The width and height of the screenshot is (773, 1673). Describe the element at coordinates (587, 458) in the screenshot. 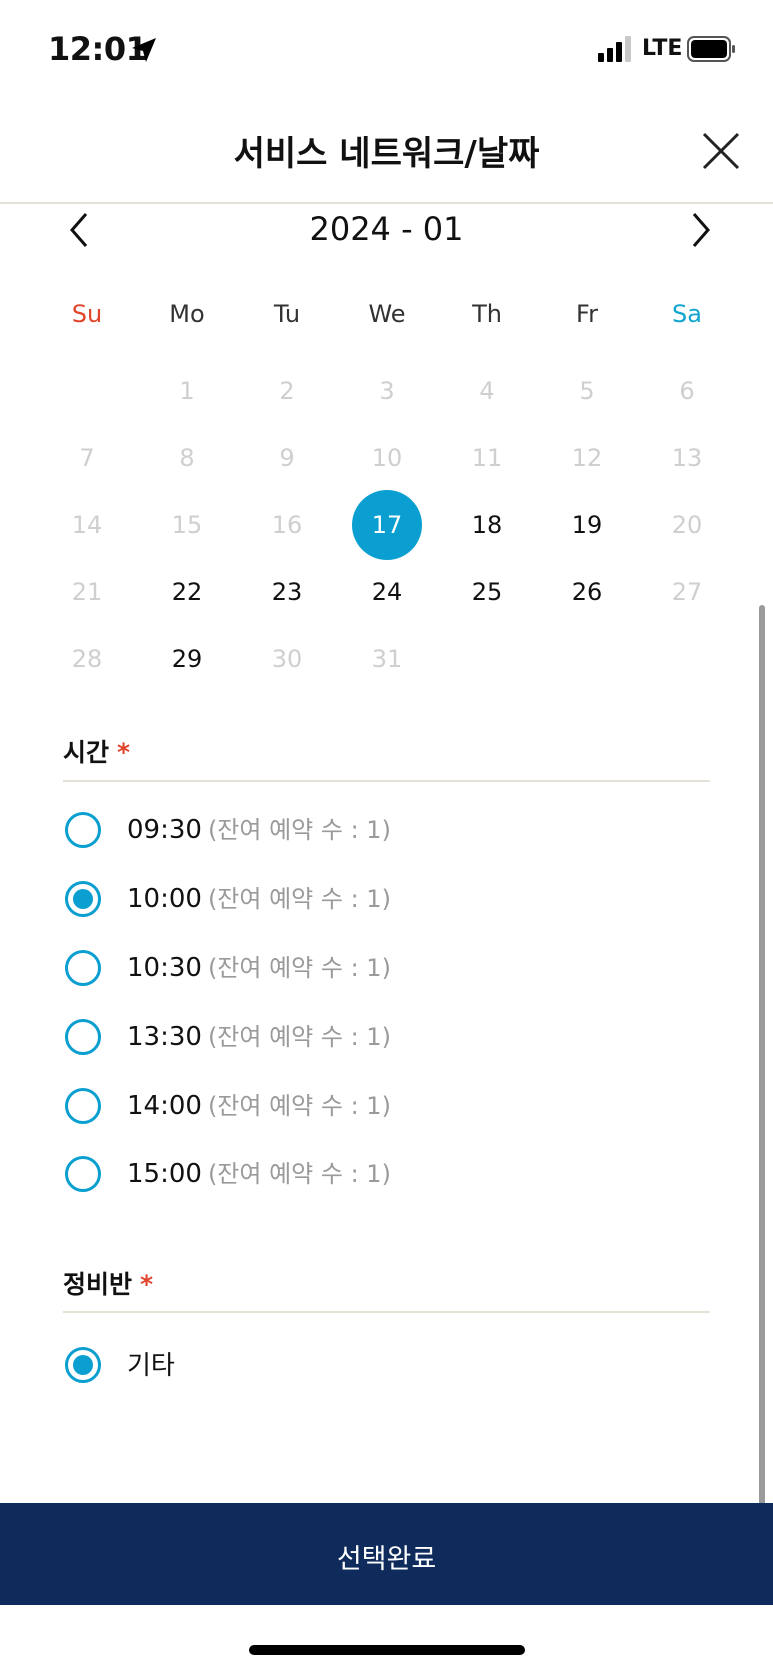

I see `calendar-day: 12` at that location.